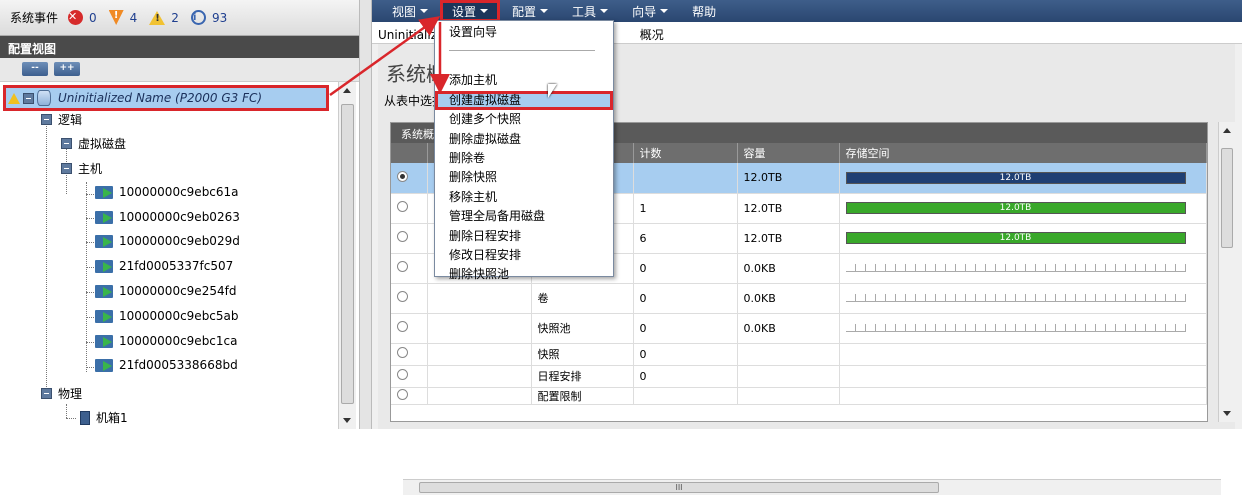  What do you see at coordinates (524, 177) in the screenshot?
I see `menu-item-delete-snapshot: 删除快照` at bounding box center [524, 177].